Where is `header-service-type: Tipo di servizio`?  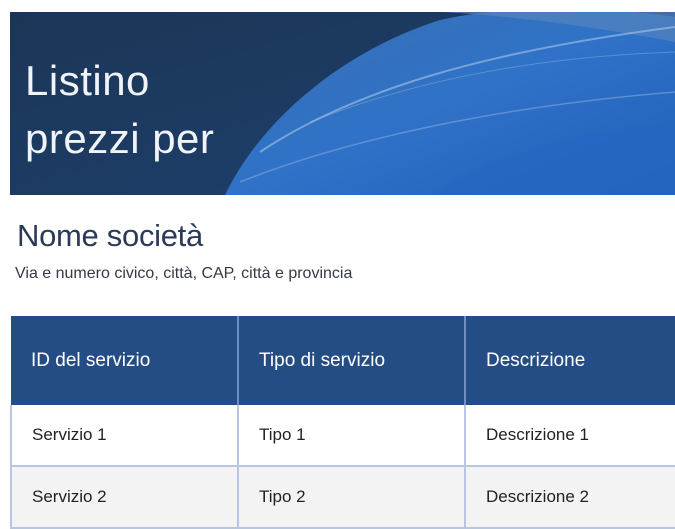 header-service-type: Tipo di servizio is located at coordinates (352, 360).